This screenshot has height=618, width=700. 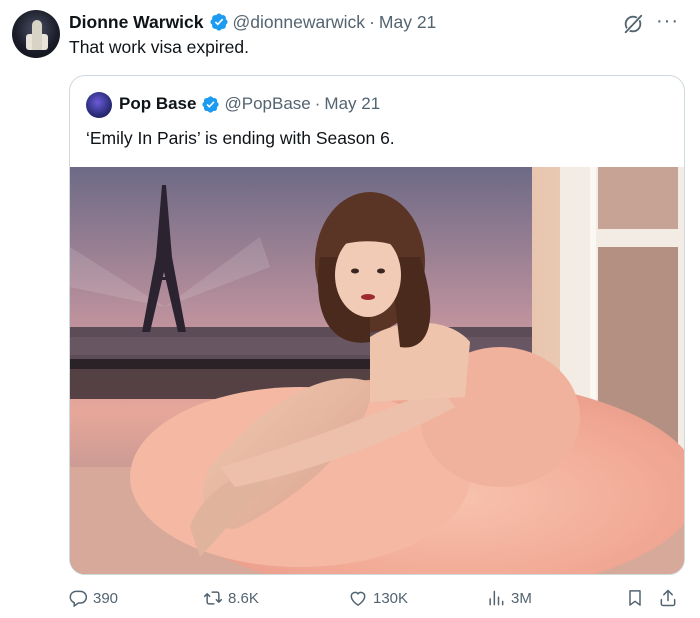 I want to click on quote-date: May 21, so click(x=352, y=104).